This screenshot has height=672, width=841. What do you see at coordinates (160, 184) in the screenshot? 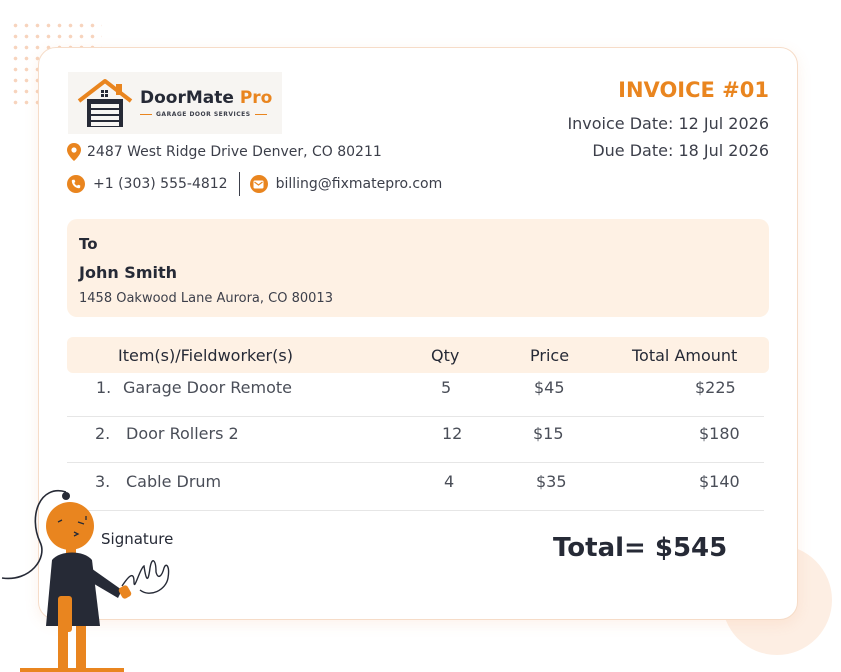
I see `company-phone: +1 (303) 555-4812` at bounding box center [160, 184].